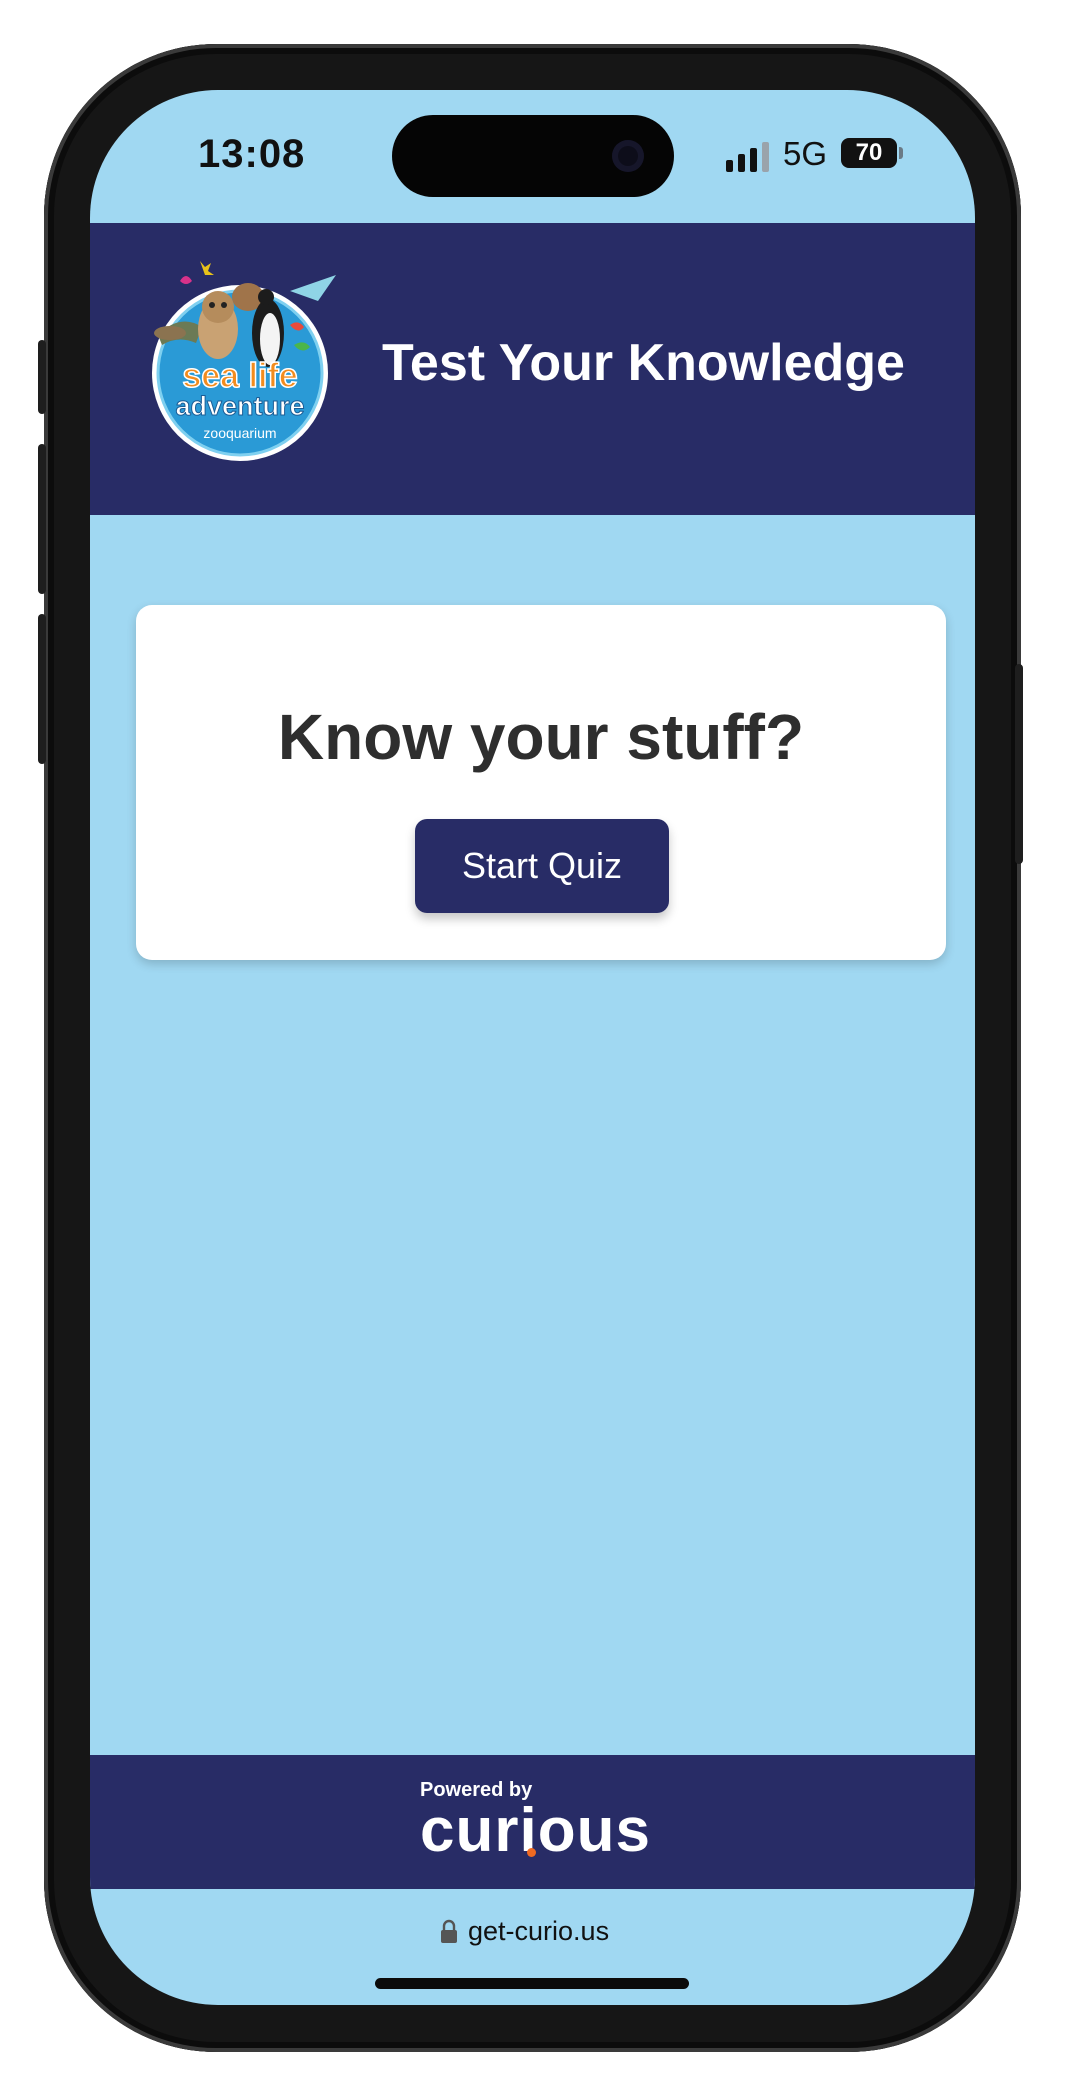 The image size is (1065, 2097). What do you see at coordinates (42, 519) in the screenshot?
I see `volume-up-button` at bounding box center [42, 519].